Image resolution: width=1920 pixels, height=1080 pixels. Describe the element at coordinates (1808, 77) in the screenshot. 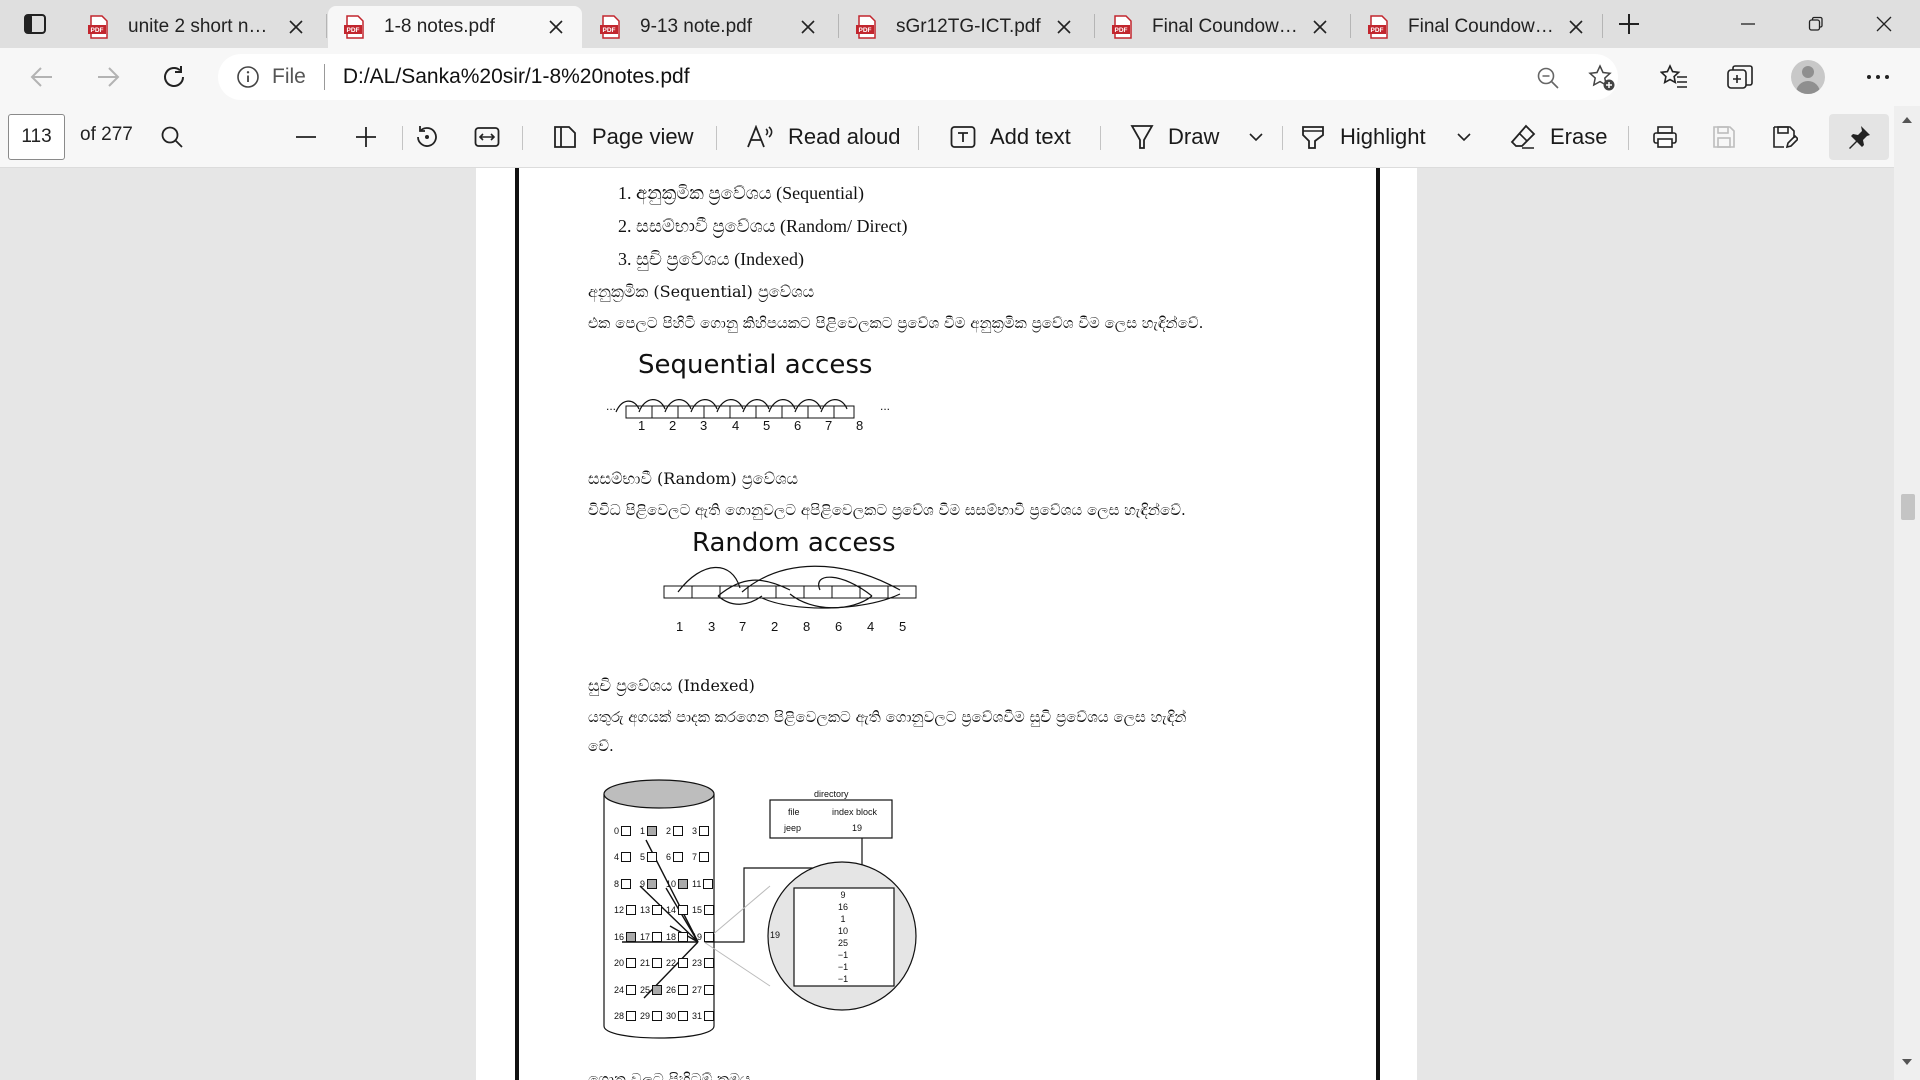

I see `profile-avatar` at that location.